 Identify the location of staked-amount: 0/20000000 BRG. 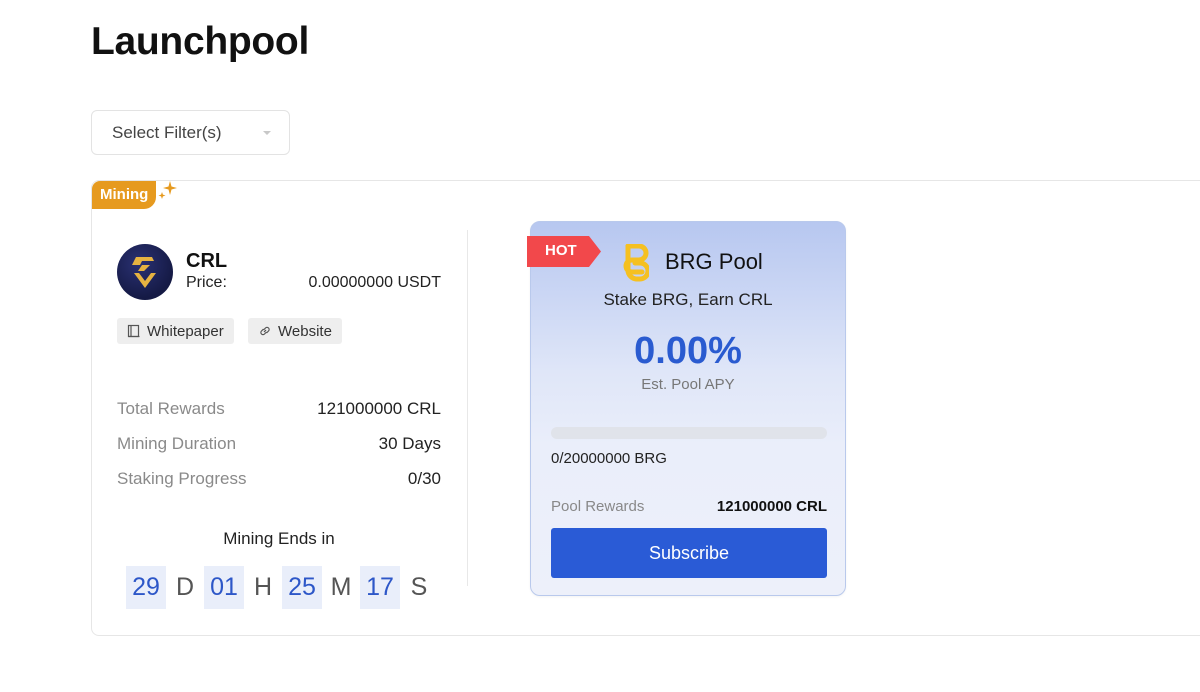
(609, 458).